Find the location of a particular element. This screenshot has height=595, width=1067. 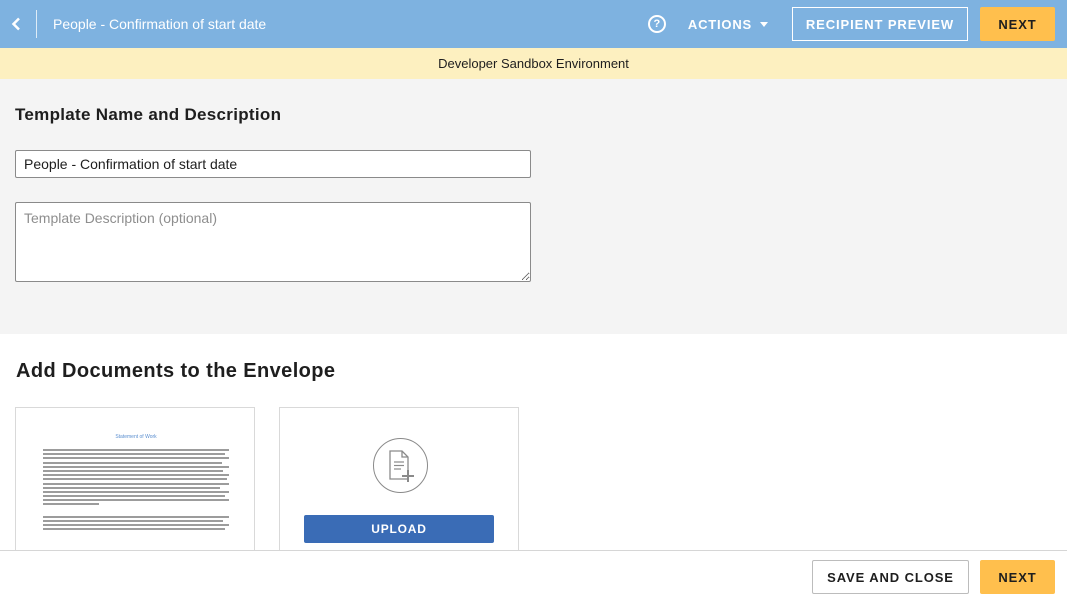

documents-heading: Add Documents to the Envelope is located at coordinates (176, 371).